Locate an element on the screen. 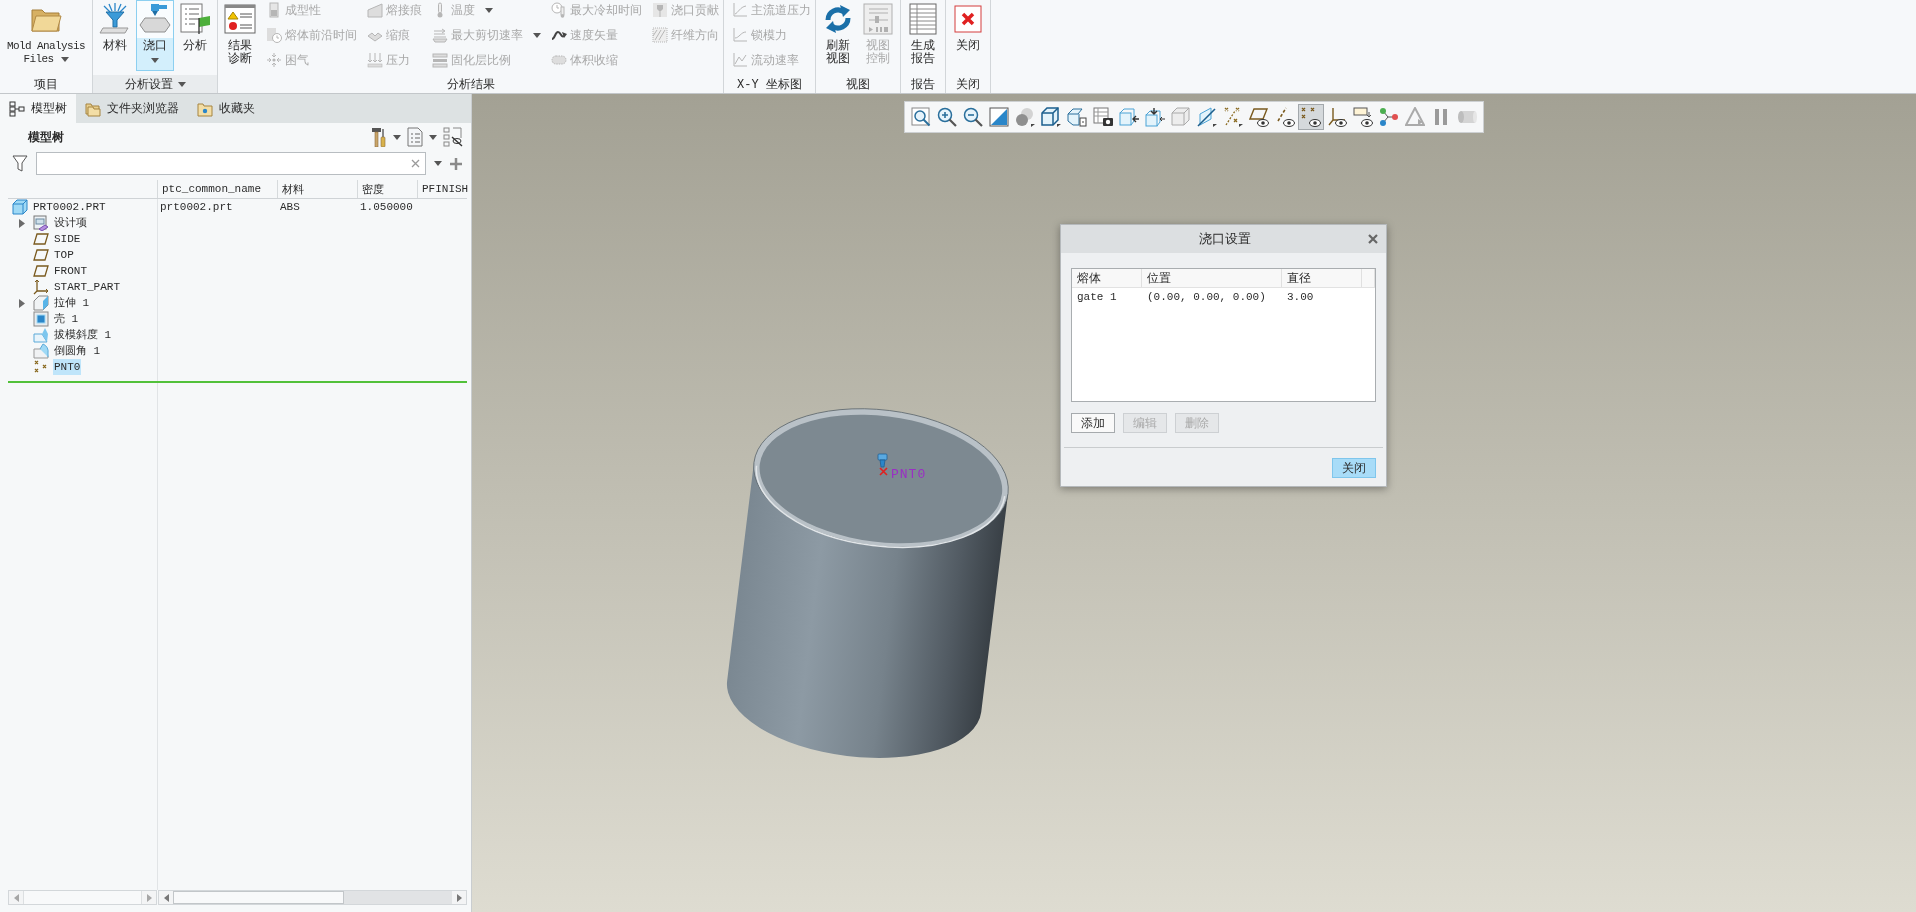 The width and height of the screenshot is (1916, 912). clear-icon is located at coordinates (415, 163).